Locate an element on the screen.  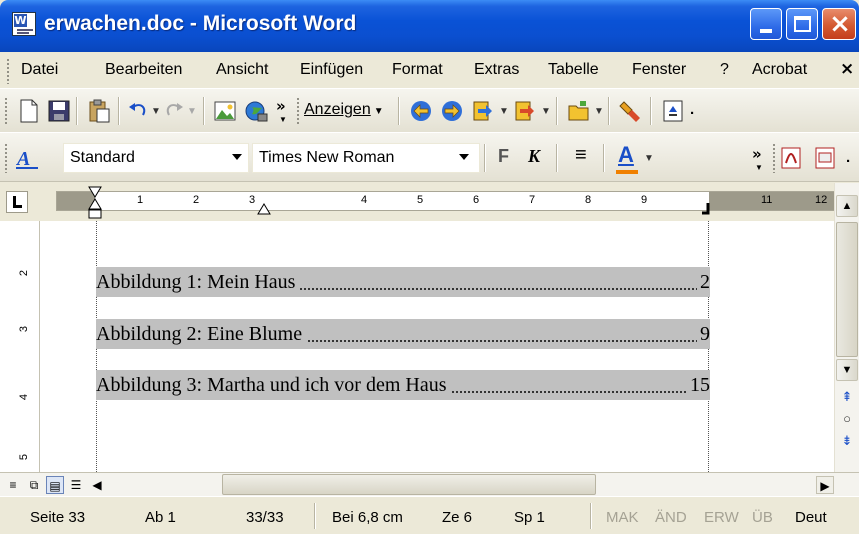
pdf-icon is located at coordinates (791, 158).